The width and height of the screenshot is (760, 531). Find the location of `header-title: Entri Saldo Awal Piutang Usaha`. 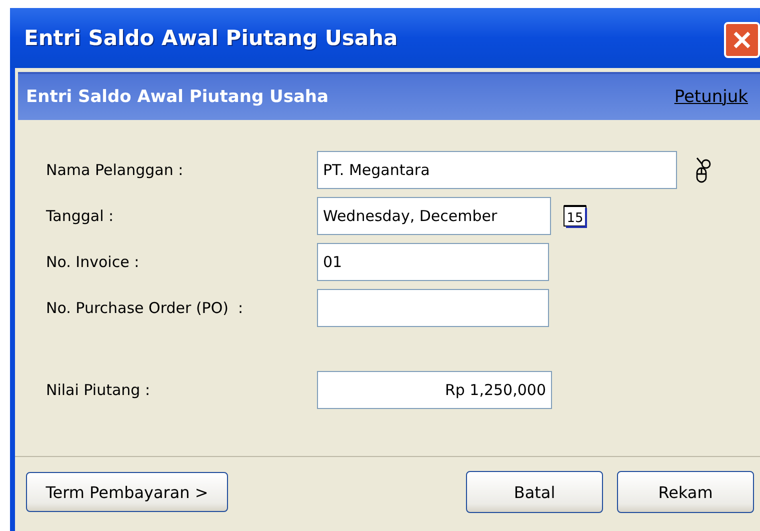

header-title: Entri Saldo Awal Piutang Usaha is located at coordinates (178, 97).